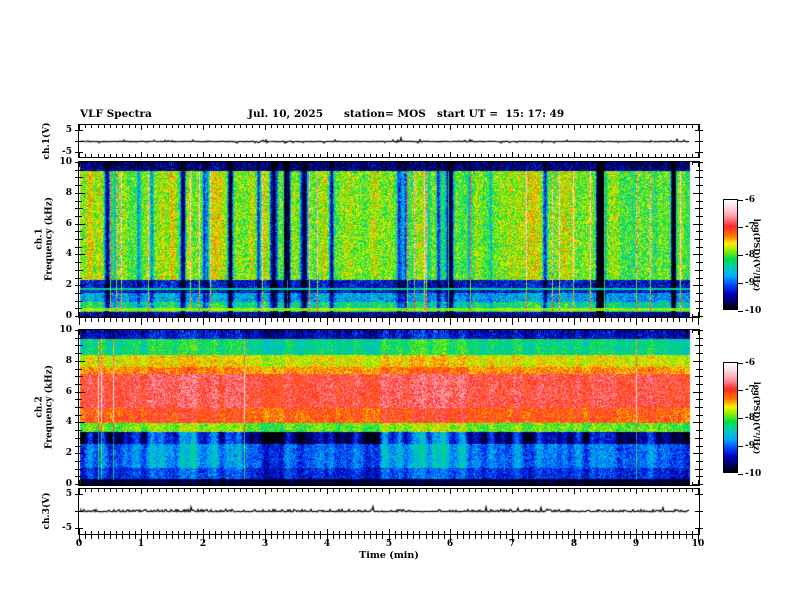  Describe the element at coordinates (385, 114) in the screenshot. I see `header-station: station= MOS` at that location.